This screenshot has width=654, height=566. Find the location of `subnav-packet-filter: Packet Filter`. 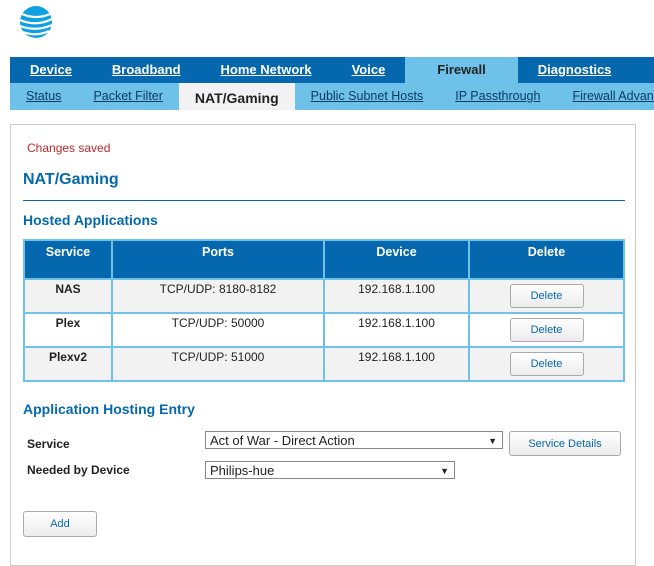

subnav-packet-filter: Packet Filter is located at coordinates (127, 96).